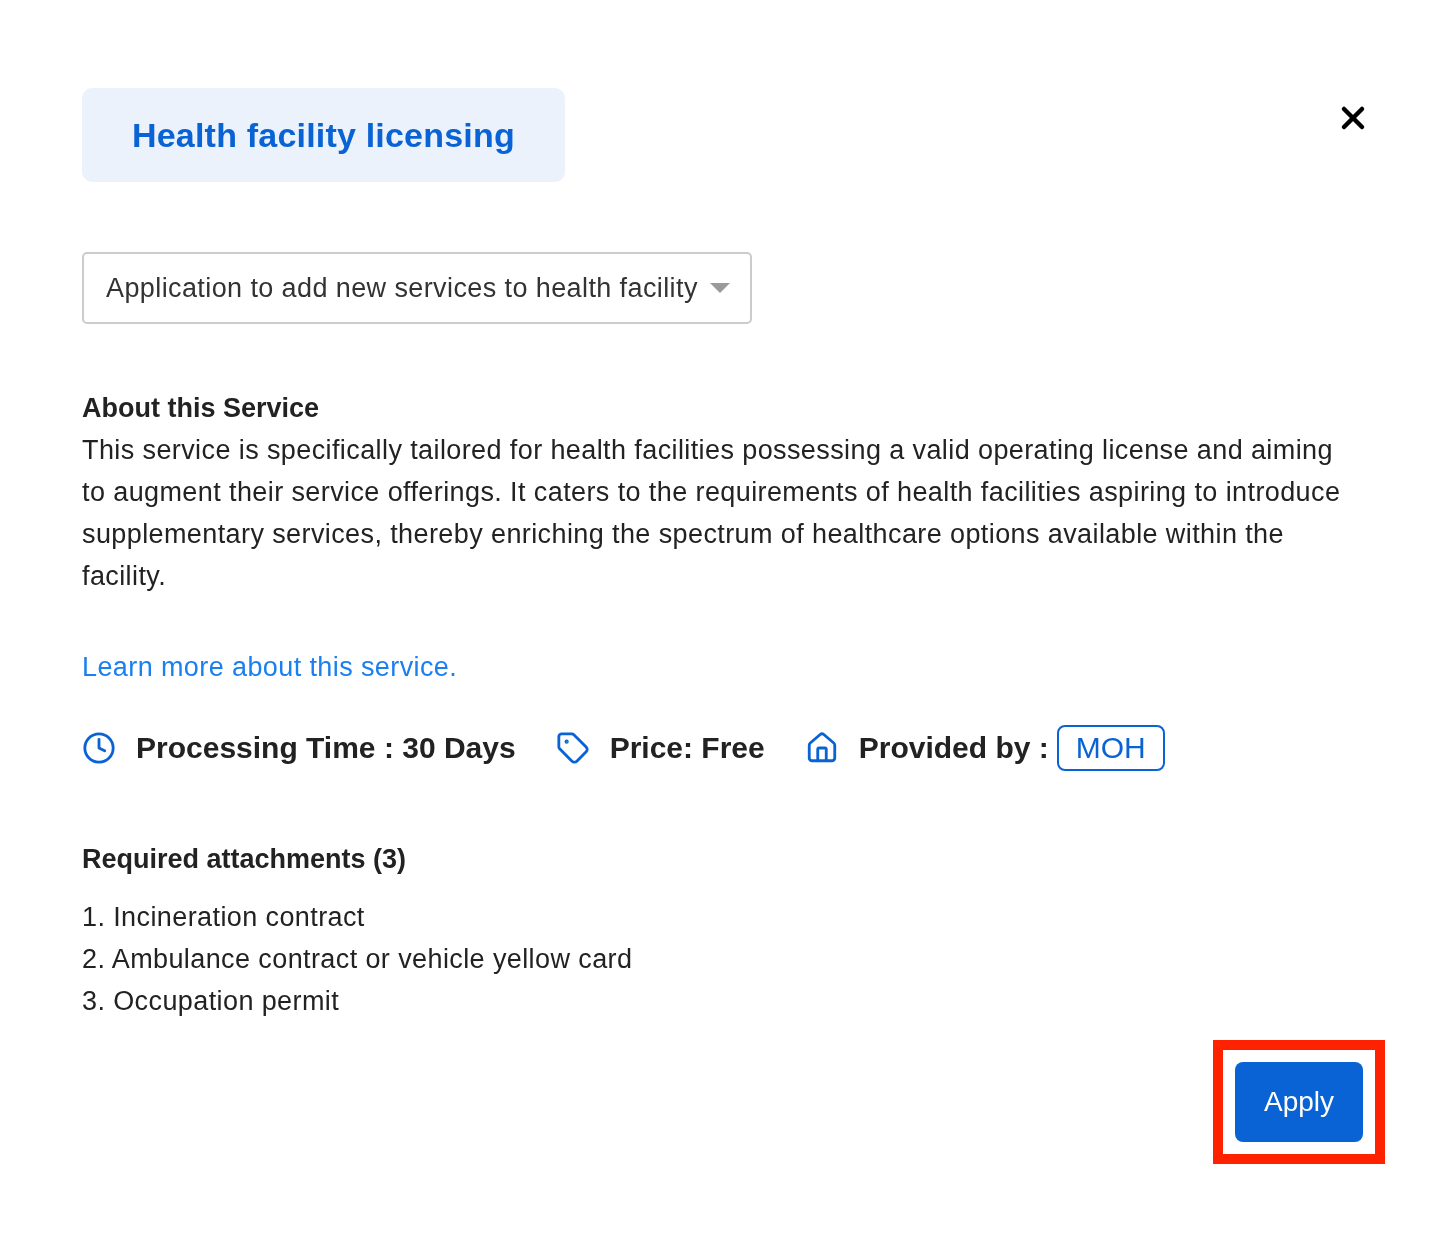 The width and height of the screenshot is (1436, 1236). Describe the element at coordinates (572, 748) in the screenshot. I see `tag-icon` at that location.